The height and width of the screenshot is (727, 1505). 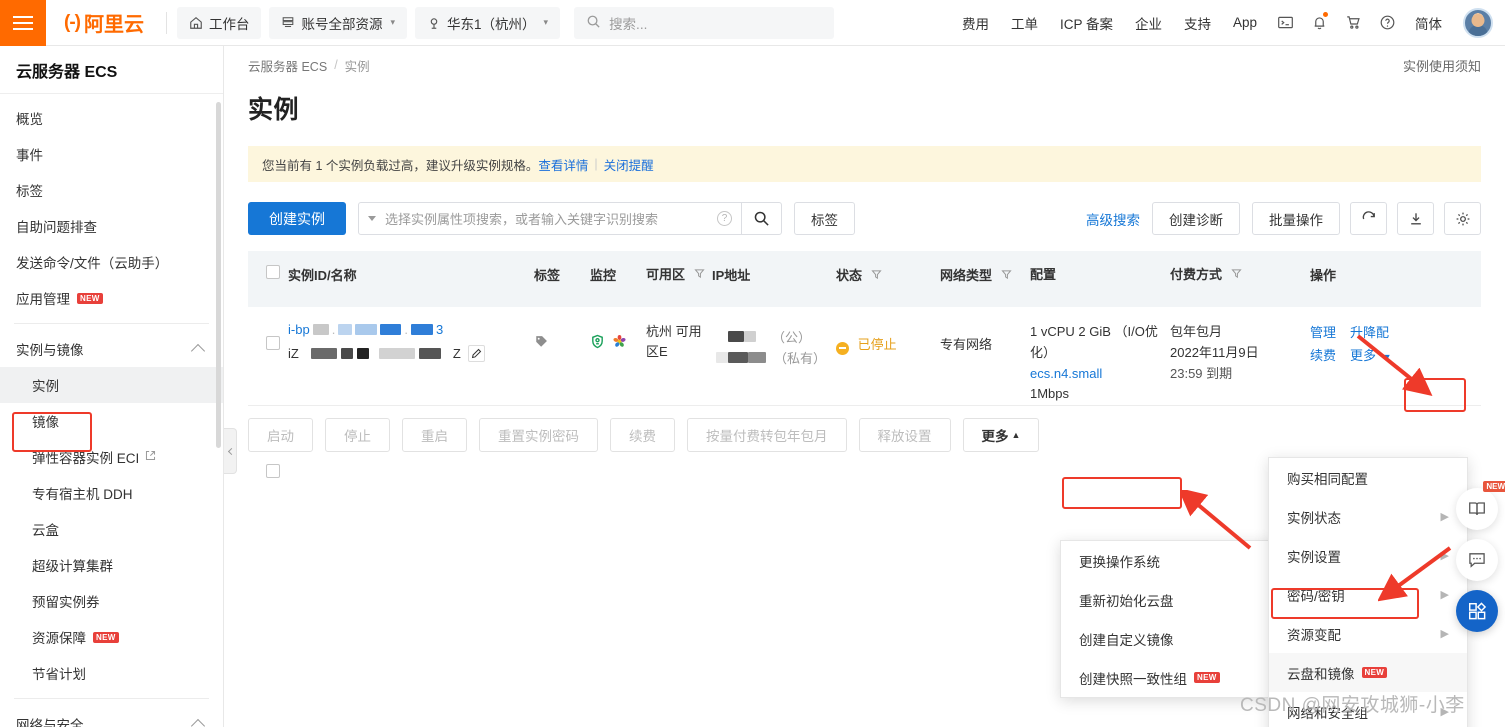 I want to click on cloud-monitor-icon, so click(x=619, y=343).